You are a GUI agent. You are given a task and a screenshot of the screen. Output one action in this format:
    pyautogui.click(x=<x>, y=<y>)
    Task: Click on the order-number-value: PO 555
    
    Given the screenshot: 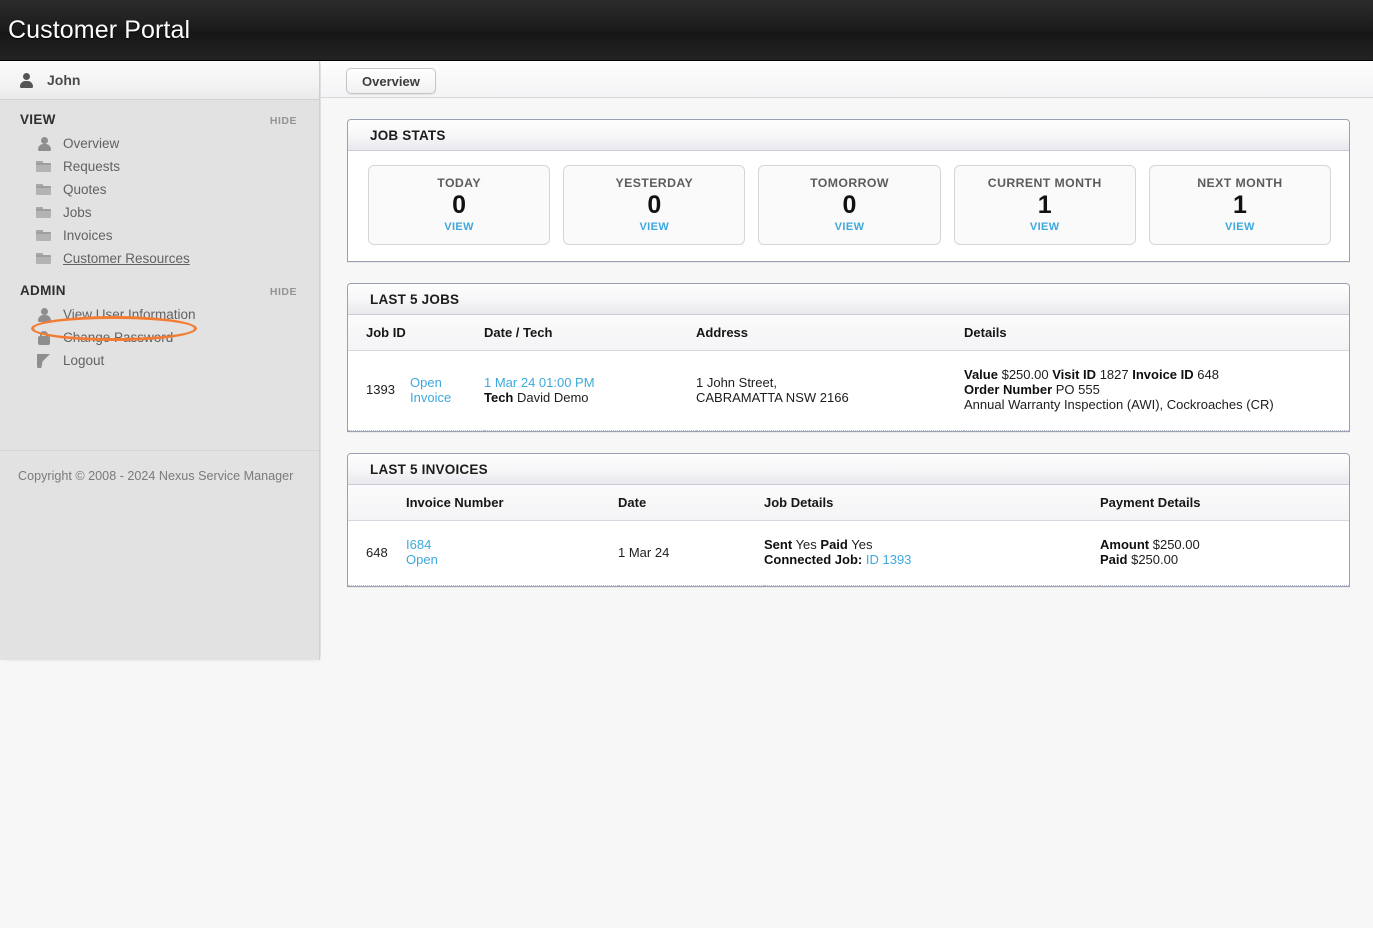 What is the action you would take?
    pyautogui.click(x=1077, y=389)
    